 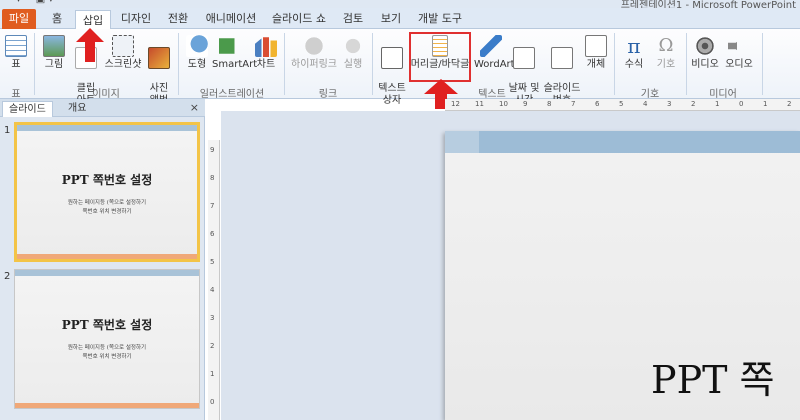 I want to click on table-button: 표, so click(x=16, y=53).